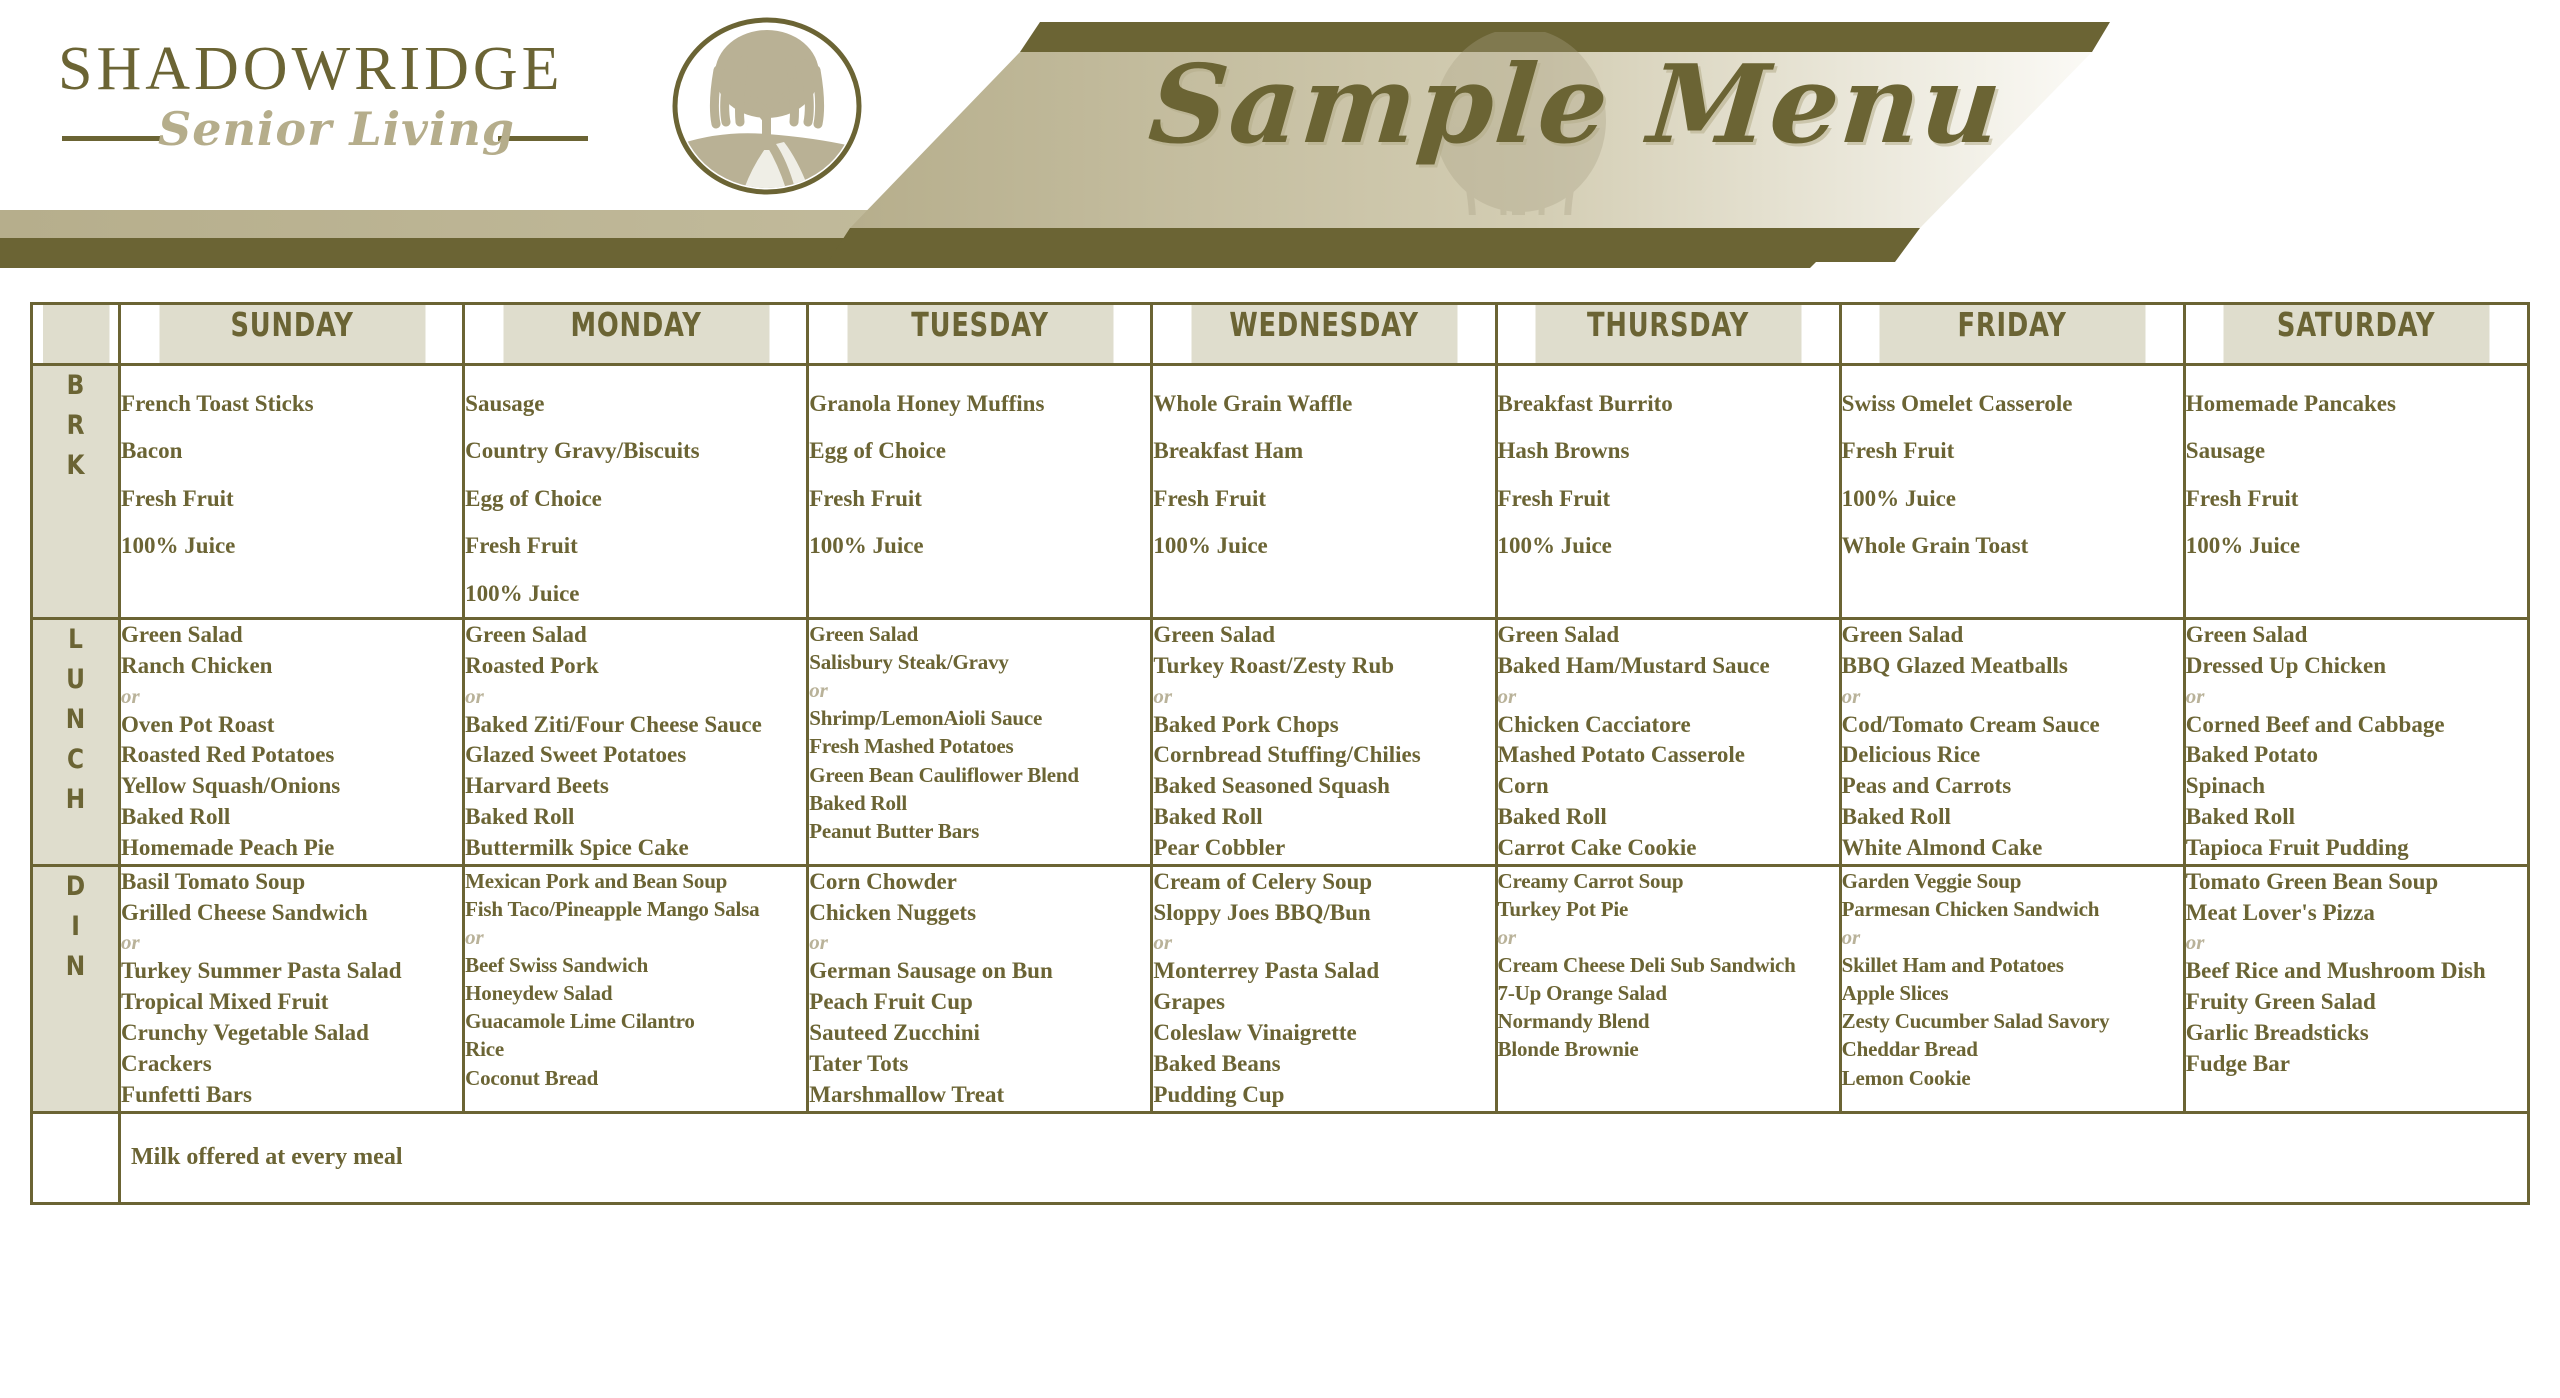 The width and height of the screenshot is (2560, 1398). I want to click on meal-label-lunch-text: LUNCH, so click(75, 720).